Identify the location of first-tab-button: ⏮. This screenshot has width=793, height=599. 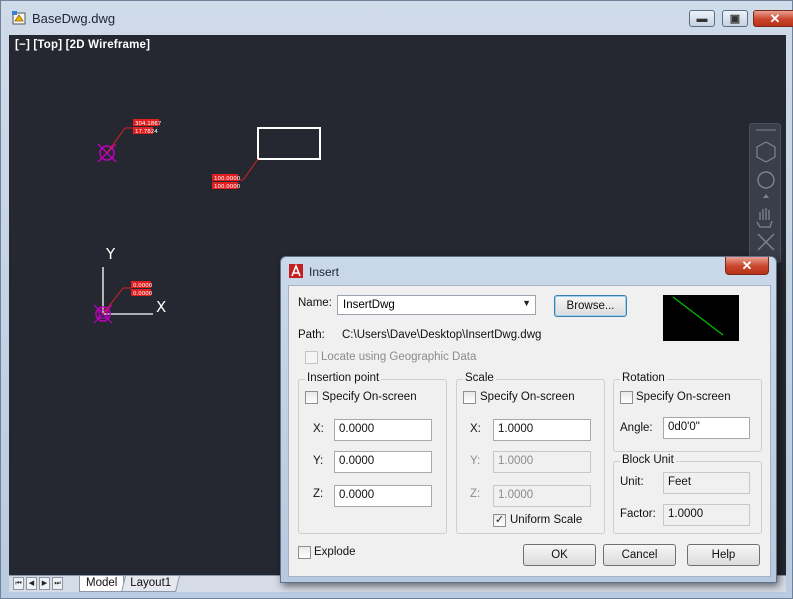
(18, 583).